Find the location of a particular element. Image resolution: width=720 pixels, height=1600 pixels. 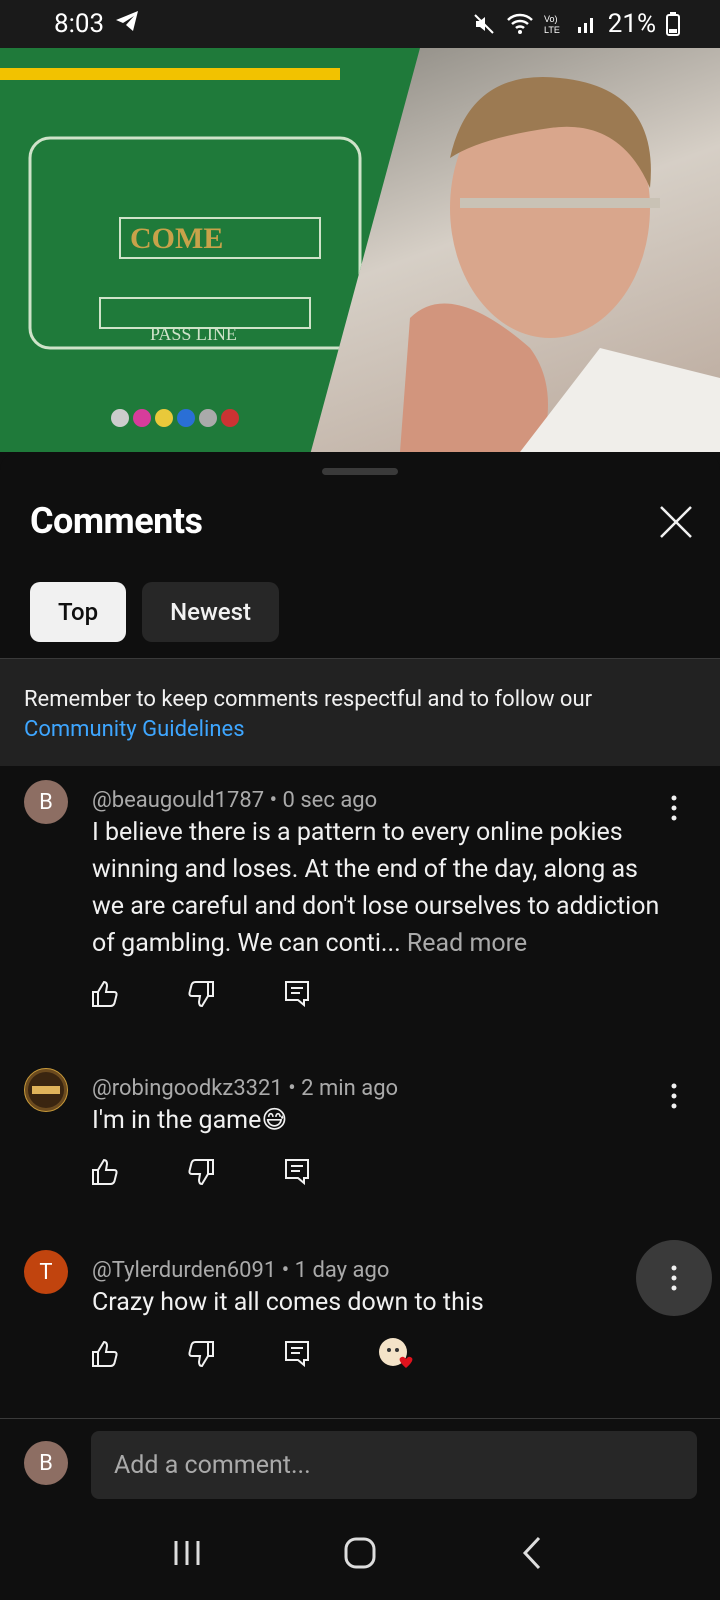

comment-author: @beaugould1787 is located at coordinates (178, 800).